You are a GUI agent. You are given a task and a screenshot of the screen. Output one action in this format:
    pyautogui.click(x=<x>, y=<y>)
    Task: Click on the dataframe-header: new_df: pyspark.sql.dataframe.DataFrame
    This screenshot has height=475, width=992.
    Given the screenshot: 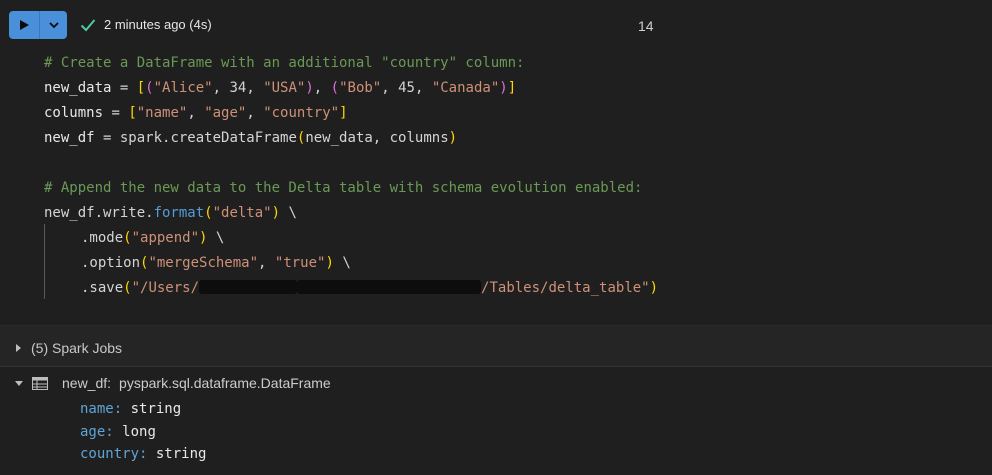 What is the action you would take?
    pyautogui.click(x=172, y=383)
    